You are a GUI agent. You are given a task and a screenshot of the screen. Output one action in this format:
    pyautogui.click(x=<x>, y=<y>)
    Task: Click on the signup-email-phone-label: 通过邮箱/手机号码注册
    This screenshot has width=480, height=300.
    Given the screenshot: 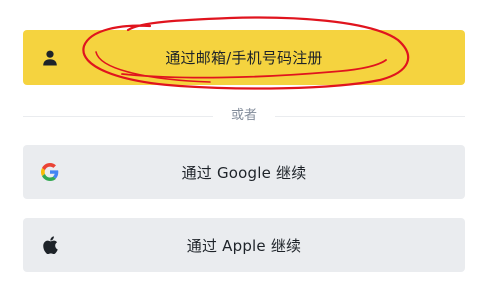 What is the action you would take?
    pyautogui.click(x=244, y=58)
    